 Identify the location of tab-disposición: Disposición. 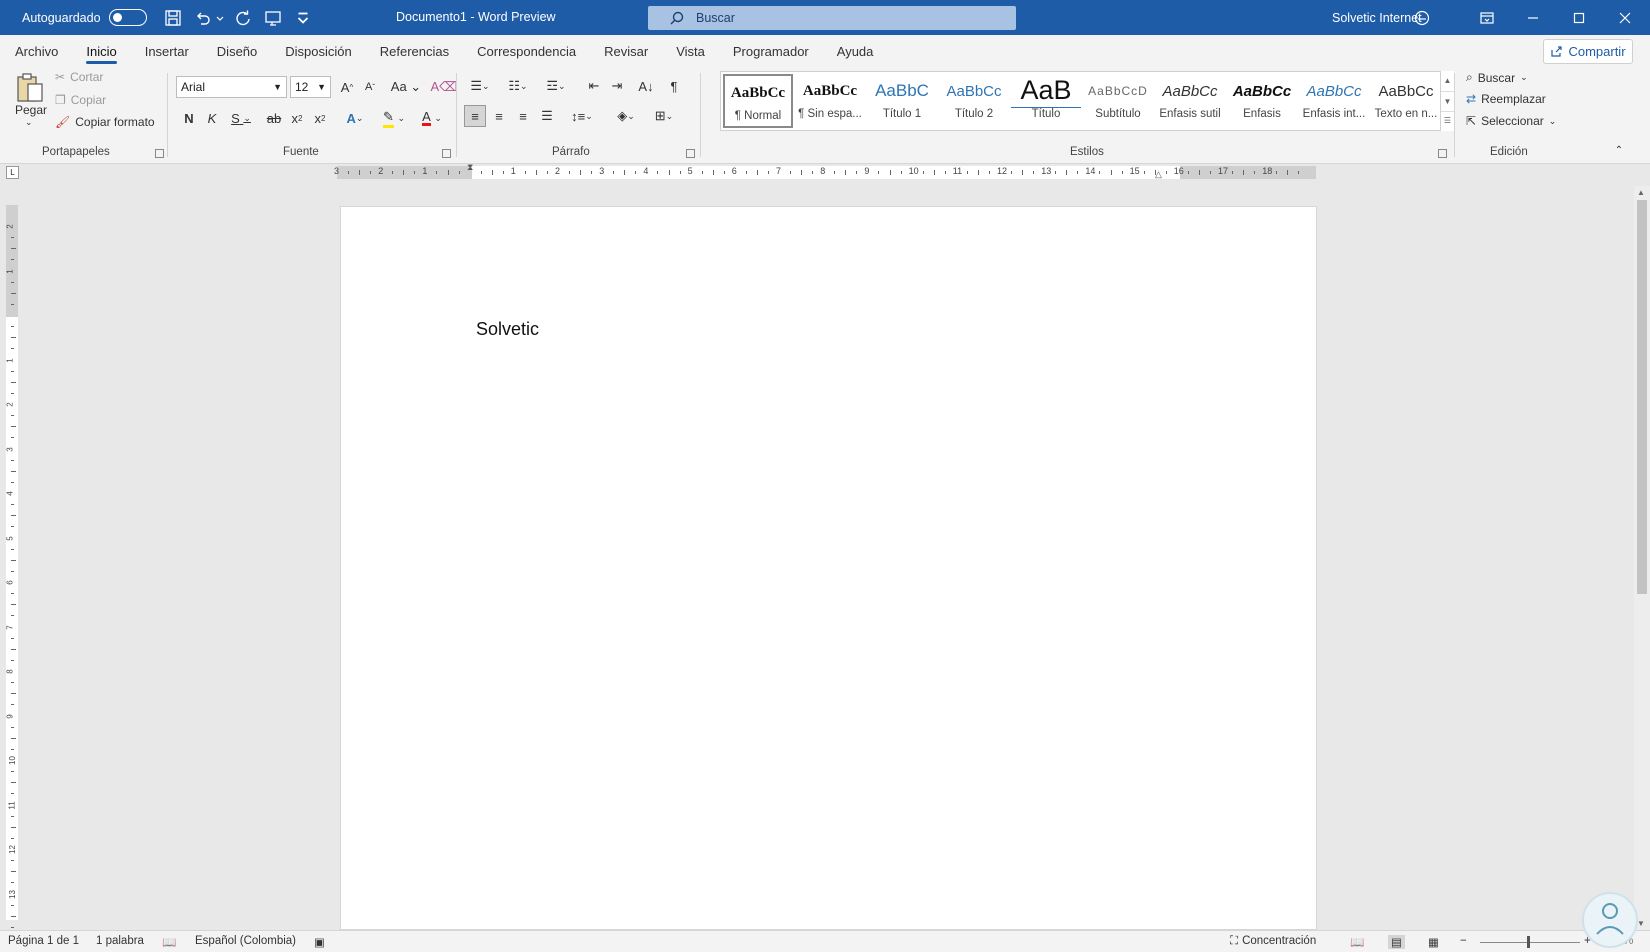
(318, 51).